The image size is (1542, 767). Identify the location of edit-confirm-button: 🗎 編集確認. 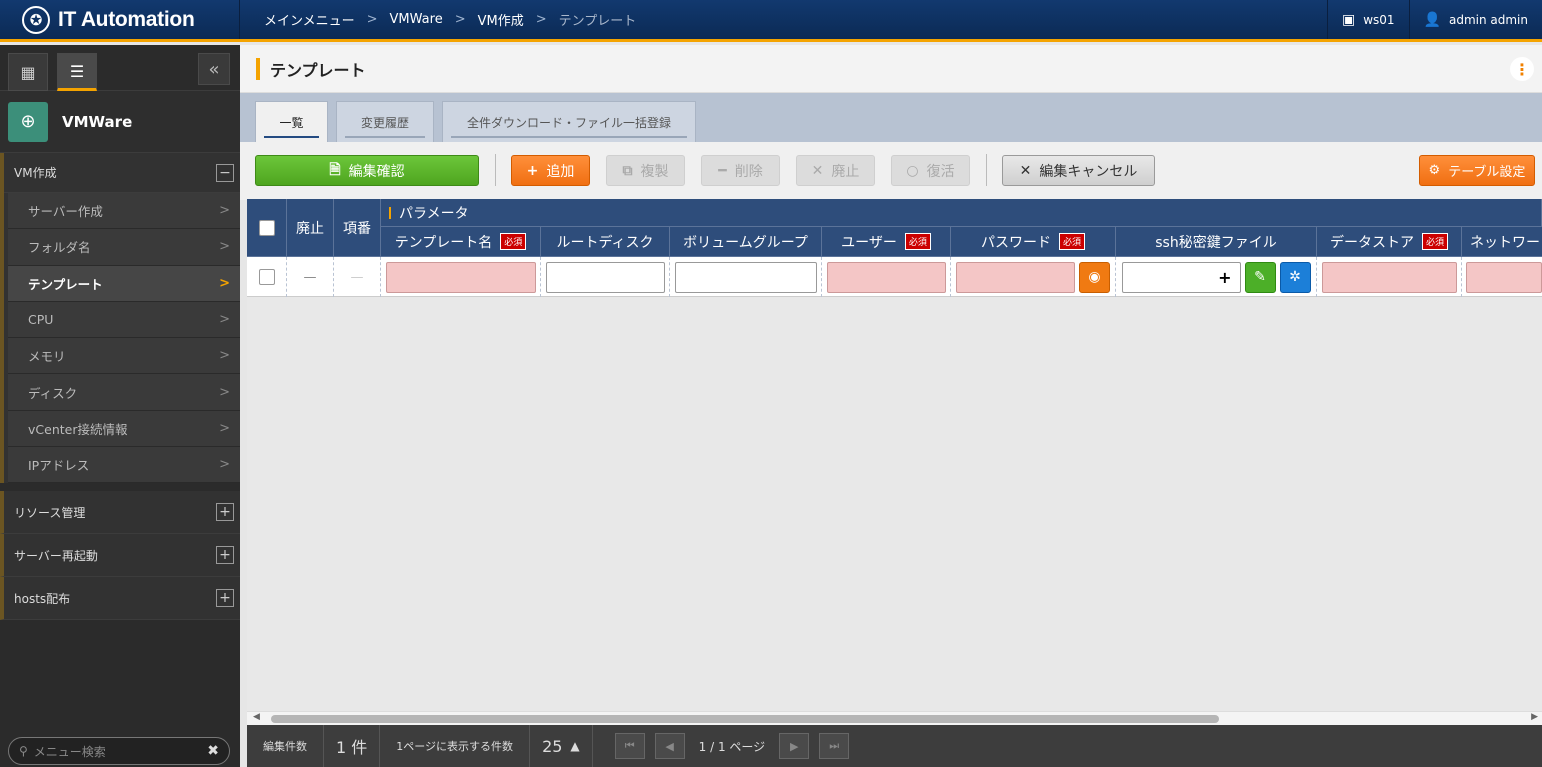
(367, 170).